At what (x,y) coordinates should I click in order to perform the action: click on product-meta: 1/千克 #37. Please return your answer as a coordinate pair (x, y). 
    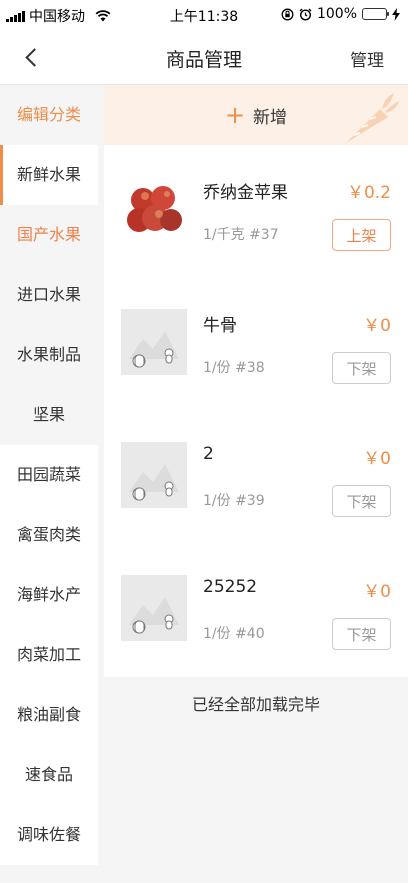
    Looking at the image, I should click on (241, 235).